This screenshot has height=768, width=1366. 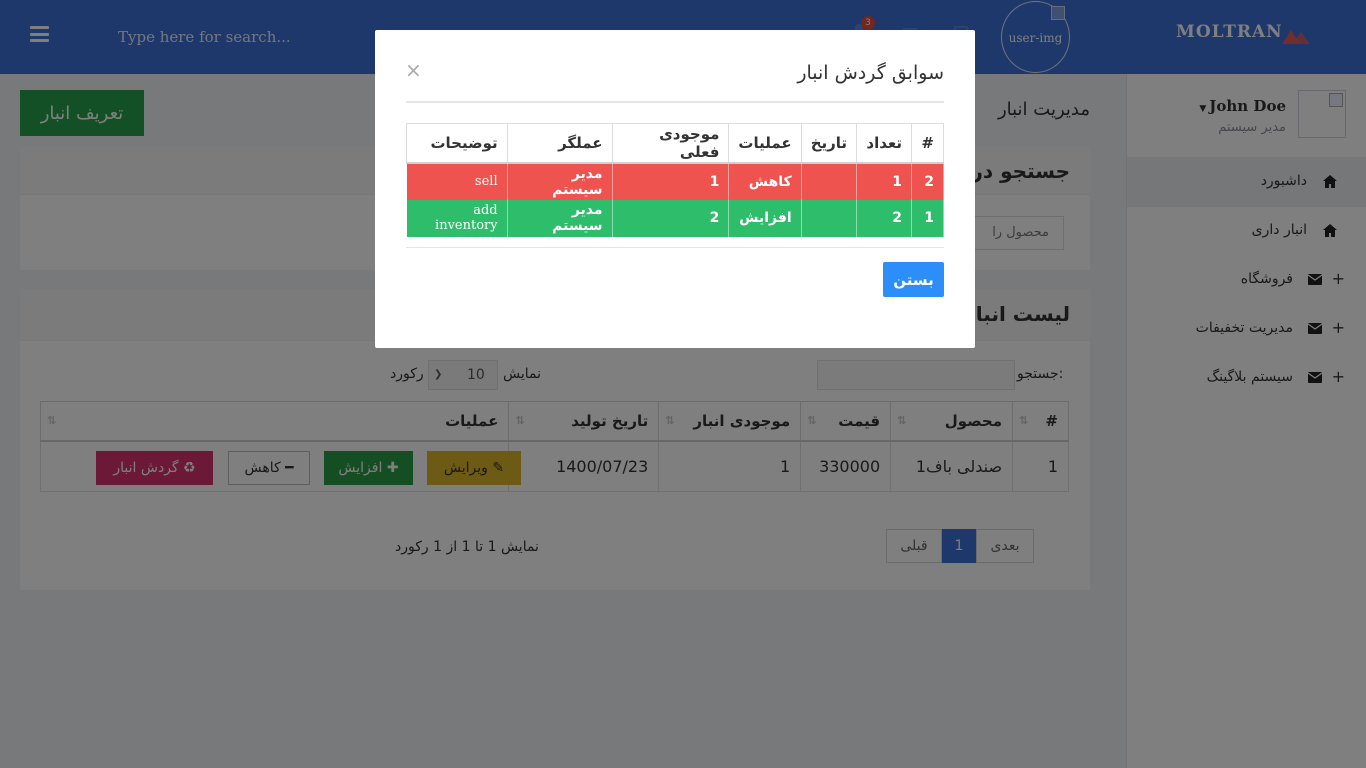 I want to click on history-cell-desc: sell, so click(x=457, y=181).